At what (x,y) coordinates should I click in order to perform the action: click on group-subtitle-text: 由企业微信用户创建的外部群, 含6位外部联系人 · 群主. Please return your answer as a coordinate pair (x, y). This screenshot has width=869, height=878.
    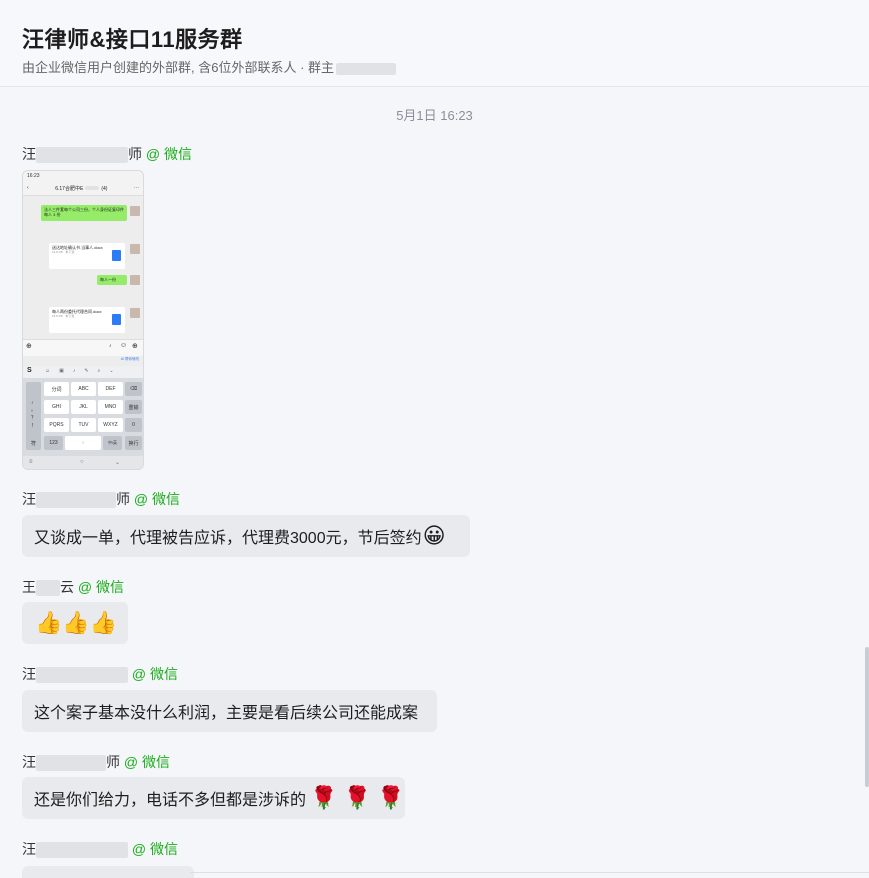
    Looking at the image, I should click on (178, 67).